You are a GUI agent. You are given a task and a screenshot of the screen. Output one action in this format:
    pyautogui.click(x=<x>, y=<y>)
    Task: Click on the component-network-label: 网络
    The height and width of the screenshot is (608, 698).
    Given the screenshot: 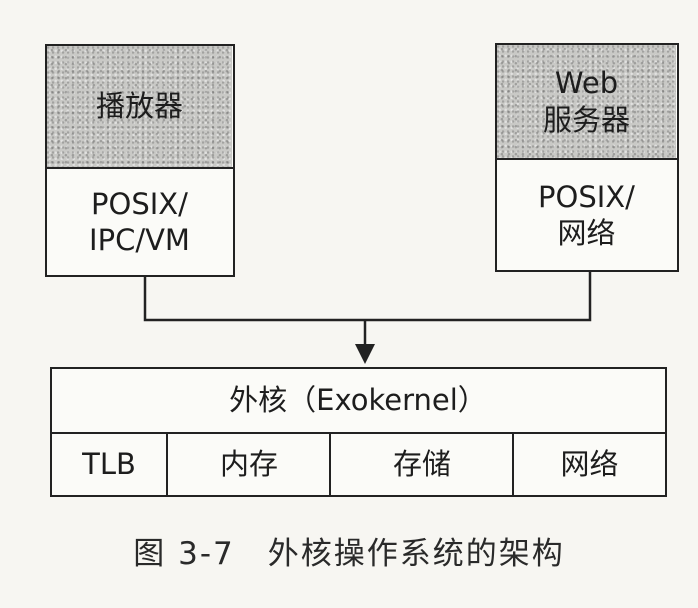 What is the action you would take?
    pyautogui.click(x=589, y=464)
    